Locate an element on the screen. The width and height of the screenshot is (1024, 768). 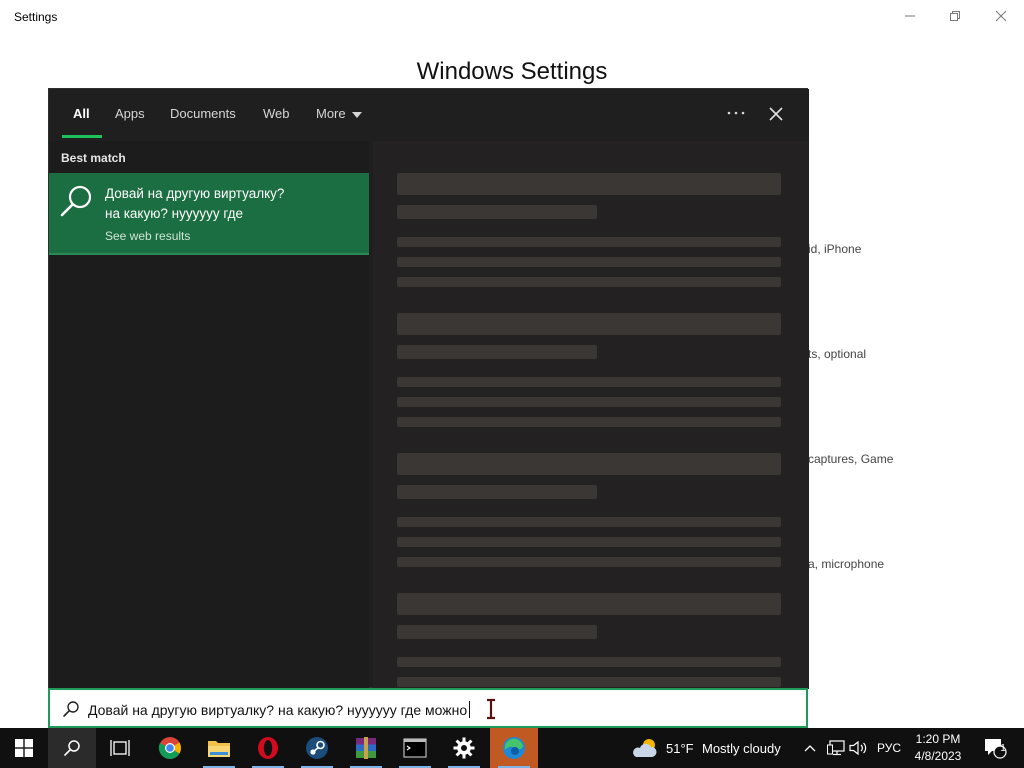
terminal-taskbar-button is located at coordinates (415, 748).